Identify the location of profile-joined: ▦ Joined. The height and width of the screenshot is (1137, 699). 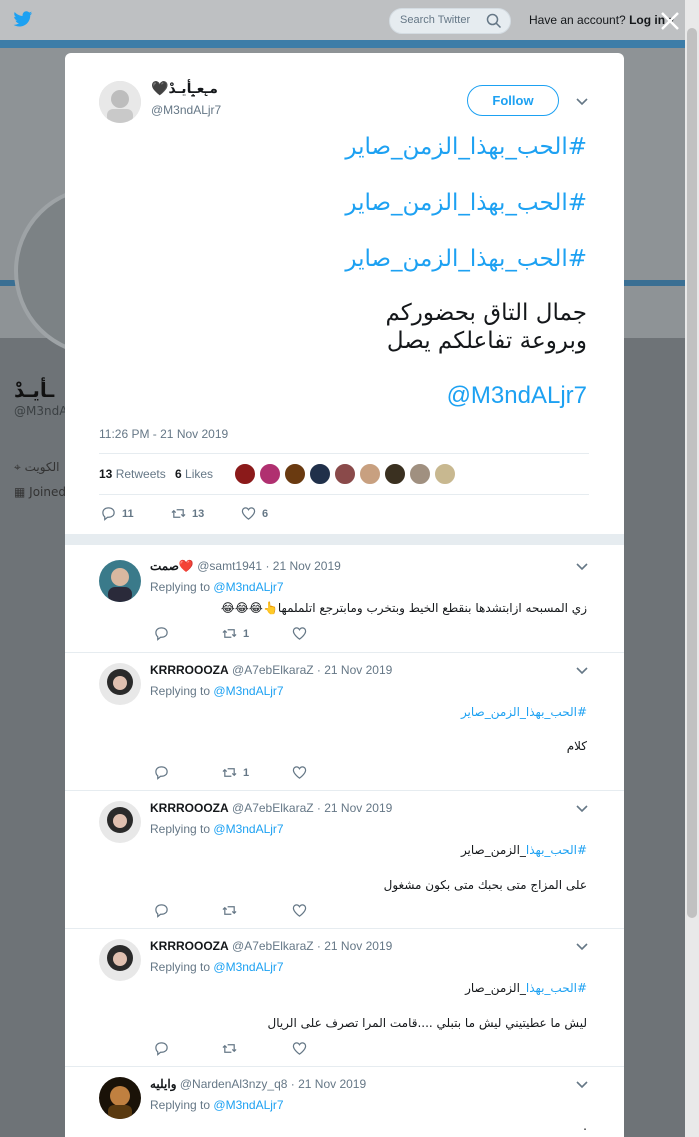
(40, 492).